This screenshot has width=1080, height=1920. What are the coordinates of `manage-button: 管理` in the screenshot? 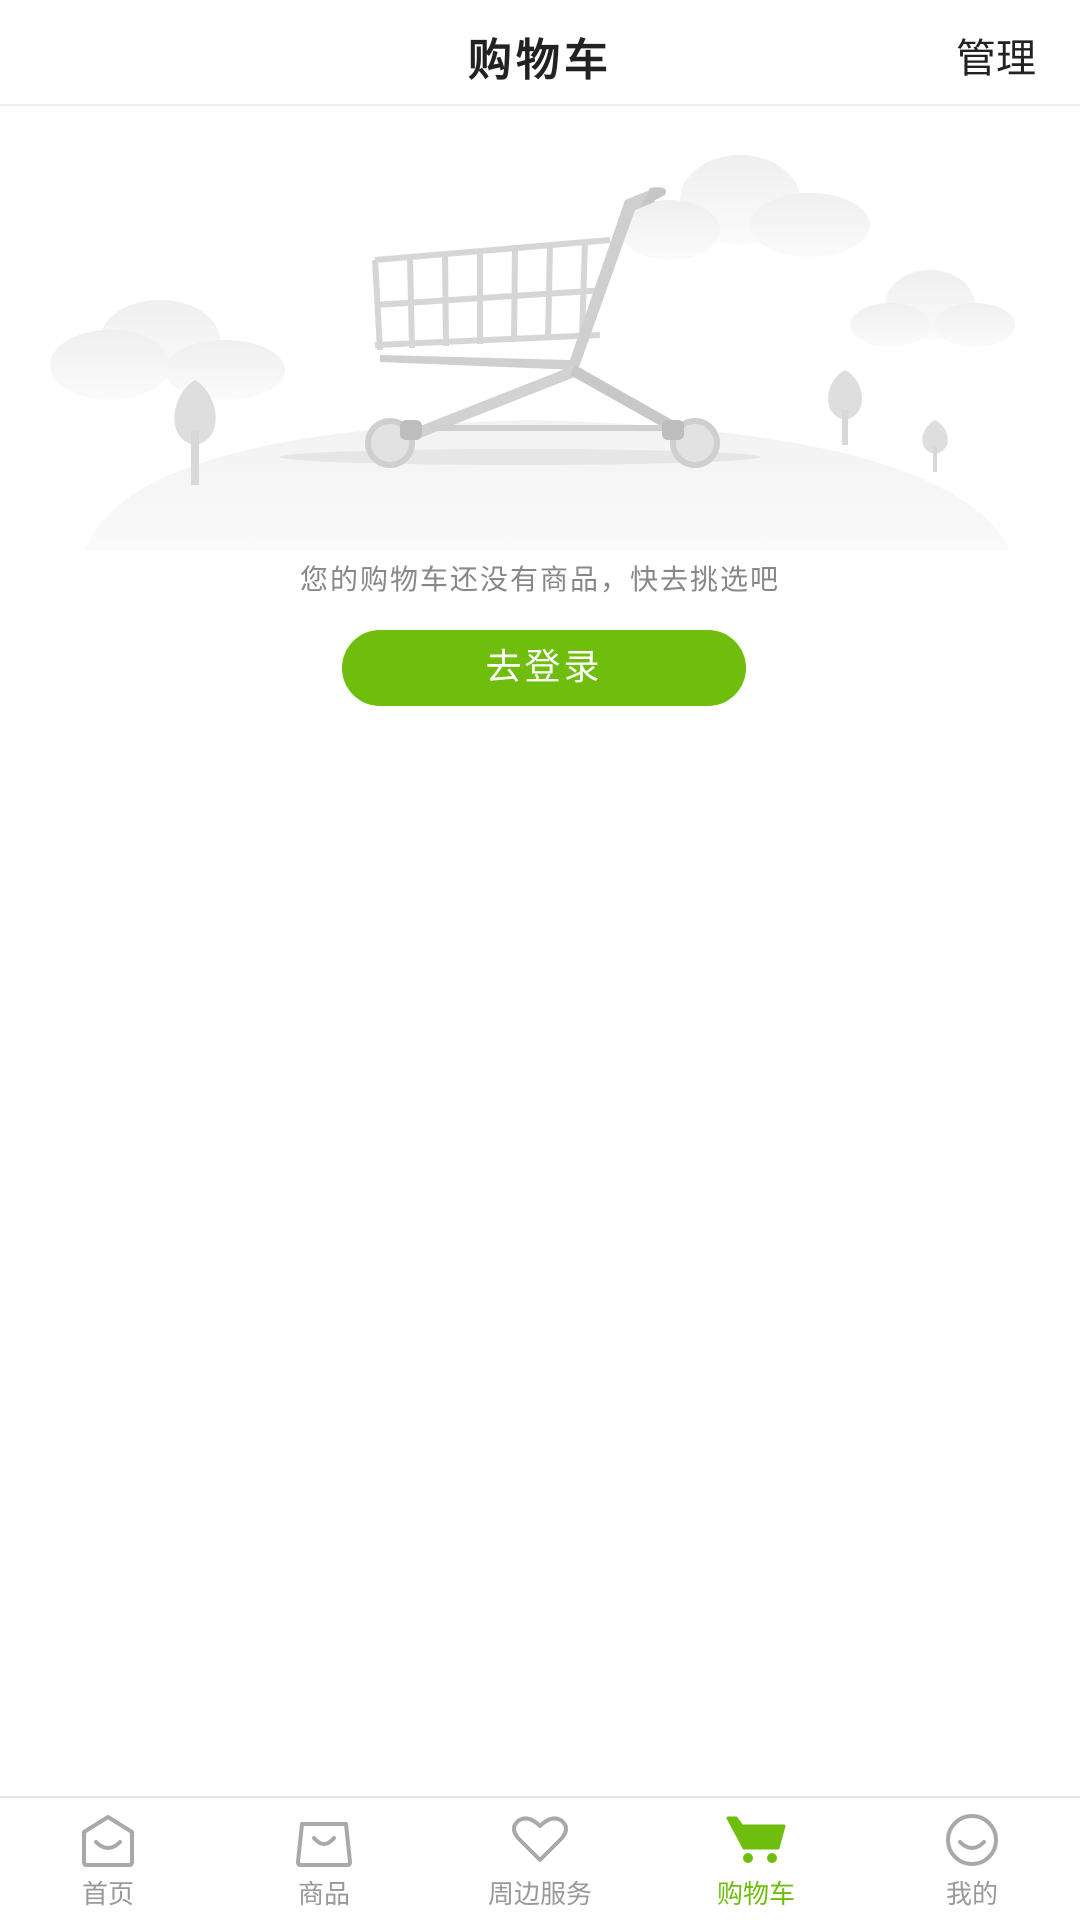 It's located at (996, 55).